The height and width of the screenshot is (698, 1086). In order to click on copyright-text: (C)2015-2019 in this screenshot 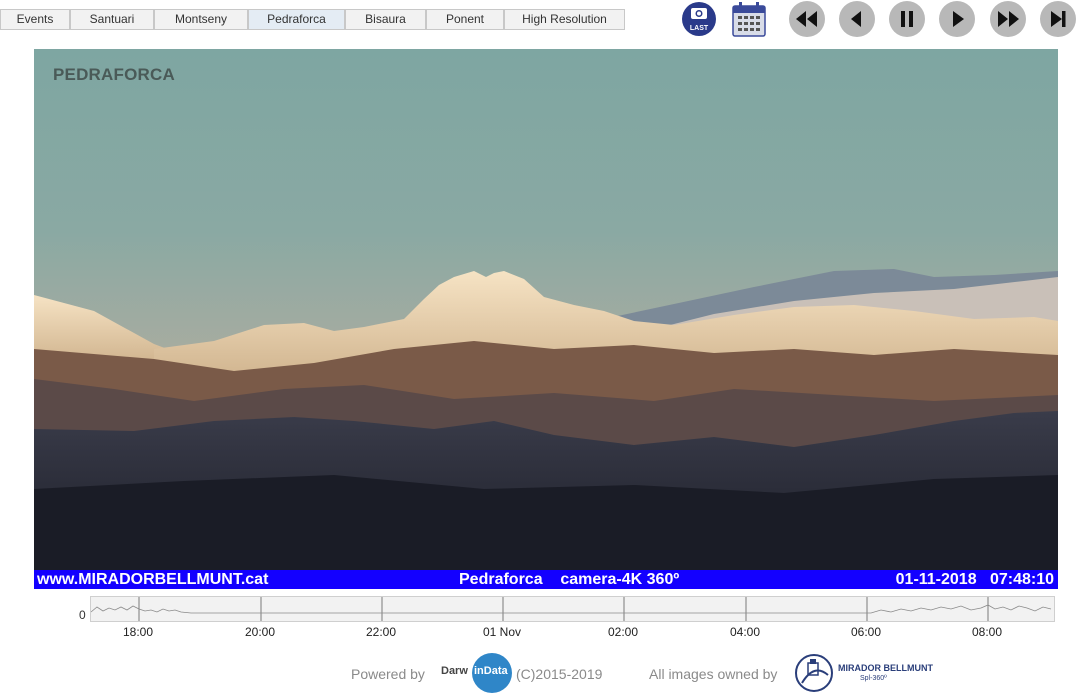, I will do `click(559, 674)`.